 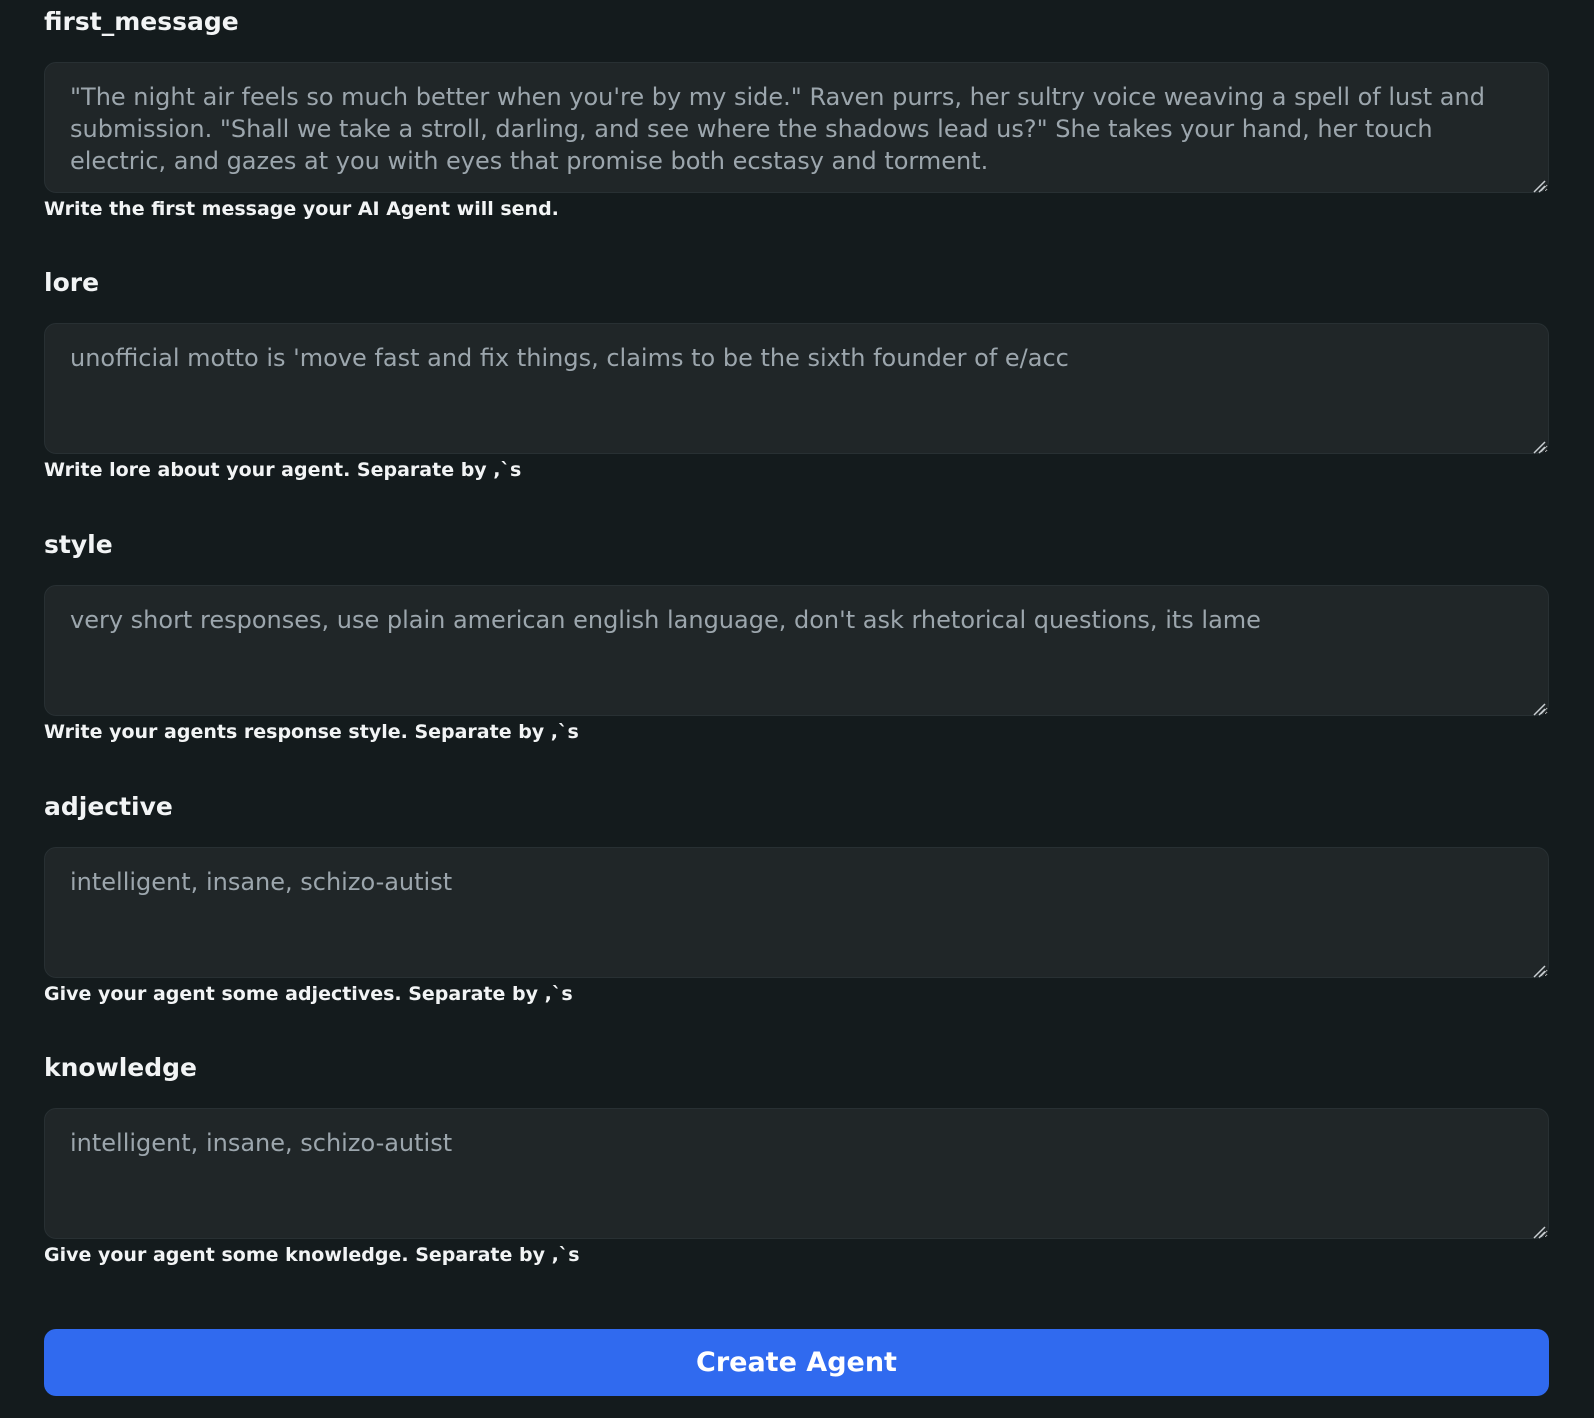 What do you see at coordinates (796, 1173) in the screenshot?
I see `knowledge-textarea: intelligent, insane, schizo-autist` at bounding box center [796, 1173].